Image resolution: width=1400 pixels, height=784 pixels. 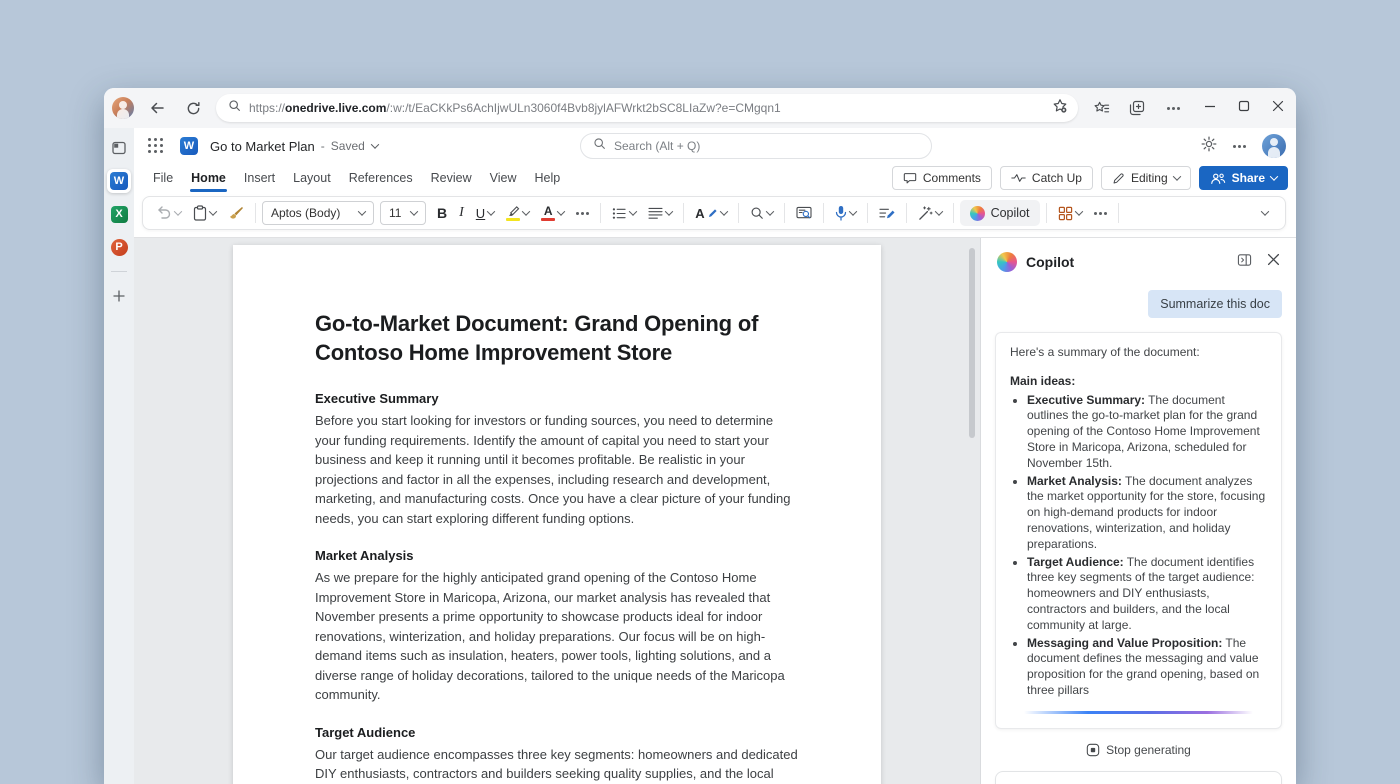 I want to click on app-launcher-icon, so click(x=156, y=146).